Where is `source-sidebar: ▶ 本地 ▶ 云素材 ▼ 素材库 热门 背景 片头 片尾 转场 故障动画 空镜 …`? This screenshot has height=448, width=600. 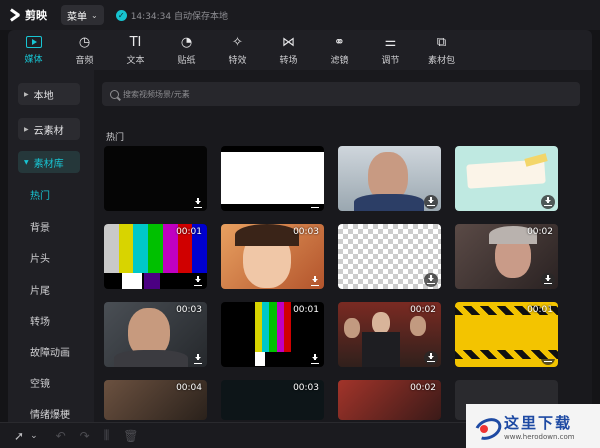
source-sidebar: ▶ 本地 ▶ 云素材 ▼ 素材库 热门 背景 片头 片尾 转场 故障动画 空镜 … is located at coordinates (51, 246).